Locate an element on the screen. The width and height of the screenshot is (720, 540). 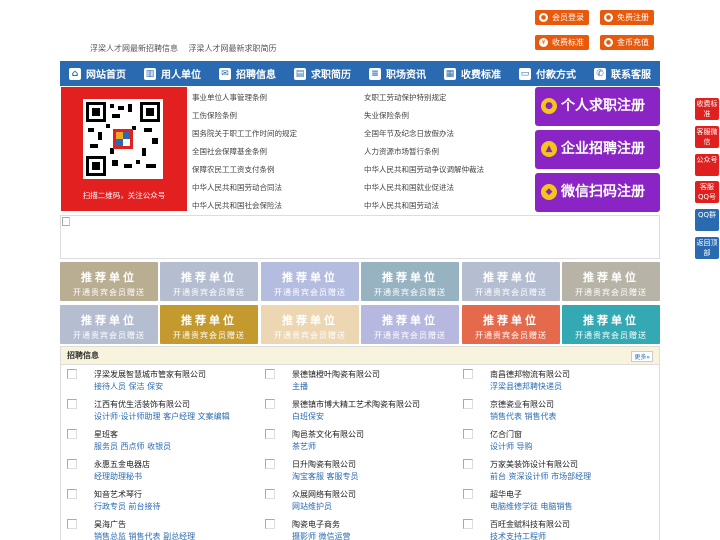
job-positions: 浮梁县德邦聘快递员 is located at coordinates (526, 386).